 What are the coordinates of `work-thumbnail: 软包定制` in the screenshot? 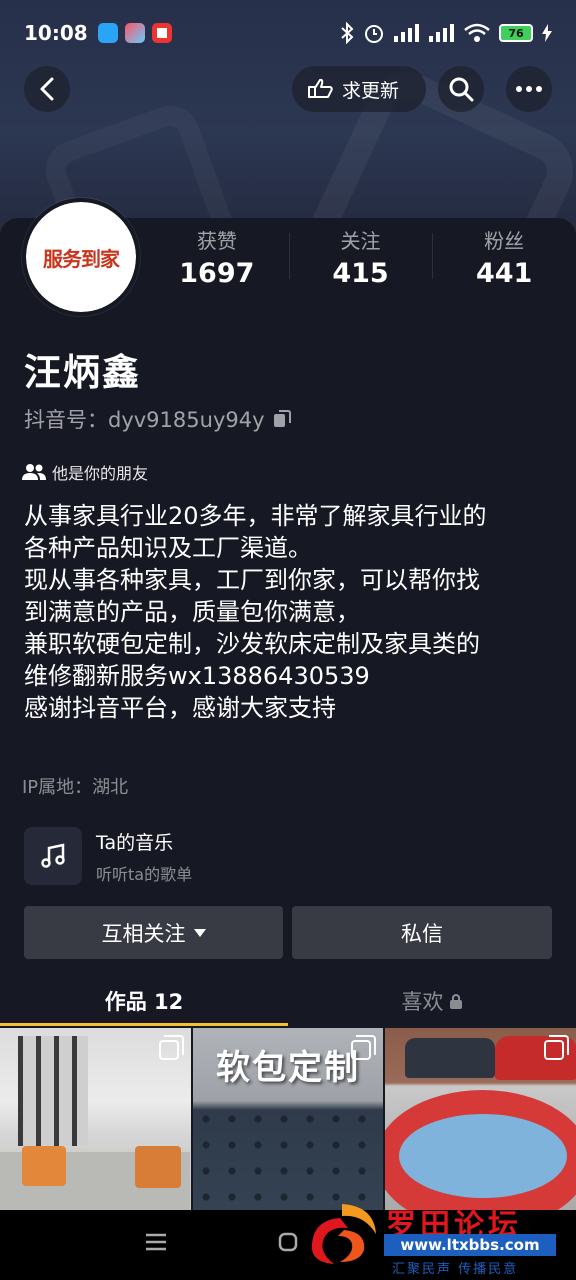 It's located at (288, 1119).